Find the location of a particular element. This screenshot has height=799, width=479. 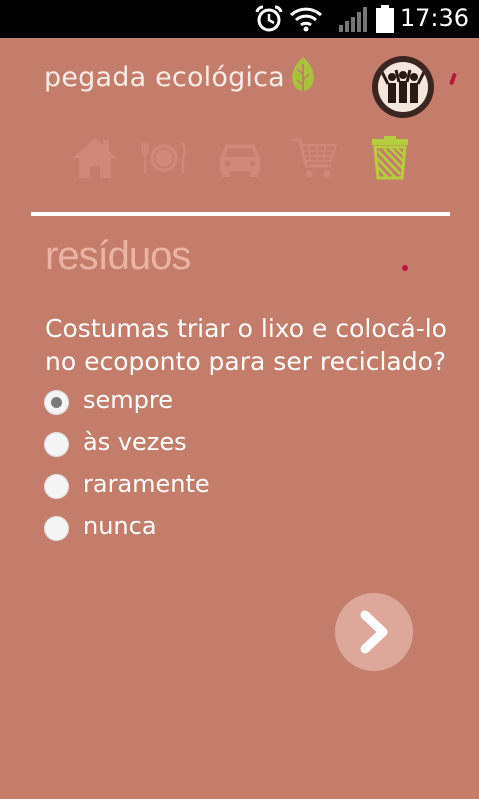

shopping-cart-icon is located at coordinates (315, 158).